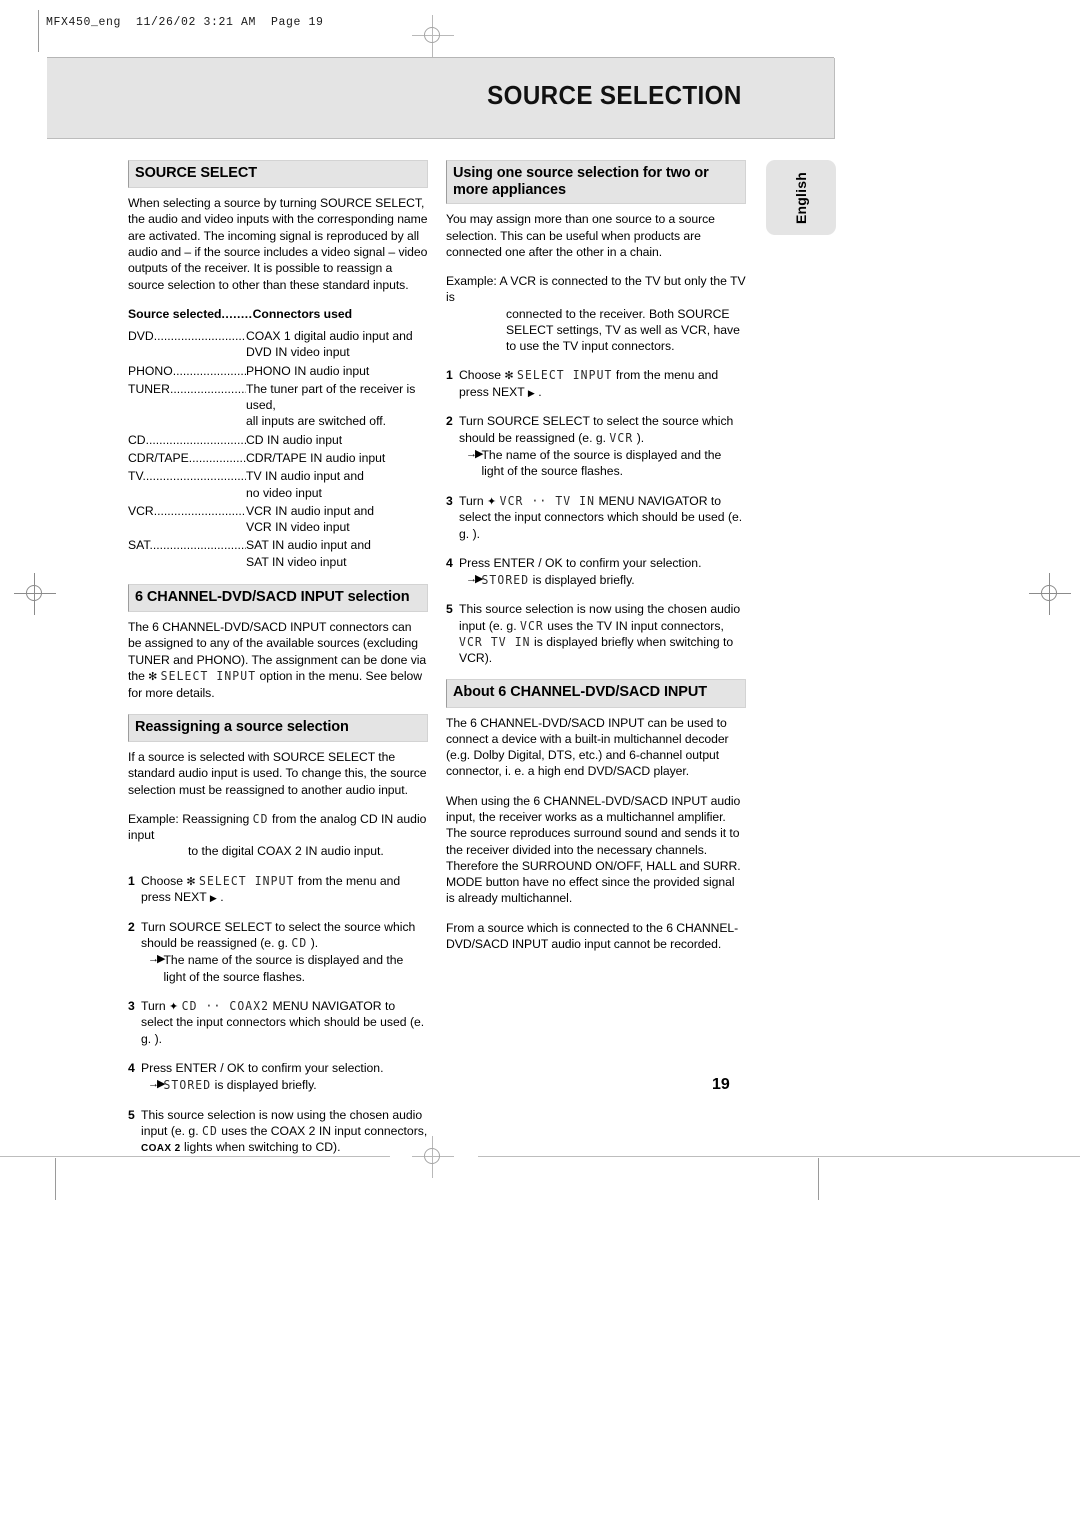  I want to click on step-text: uses the COAX 2 IN input connectors,, so click(324, 1130).